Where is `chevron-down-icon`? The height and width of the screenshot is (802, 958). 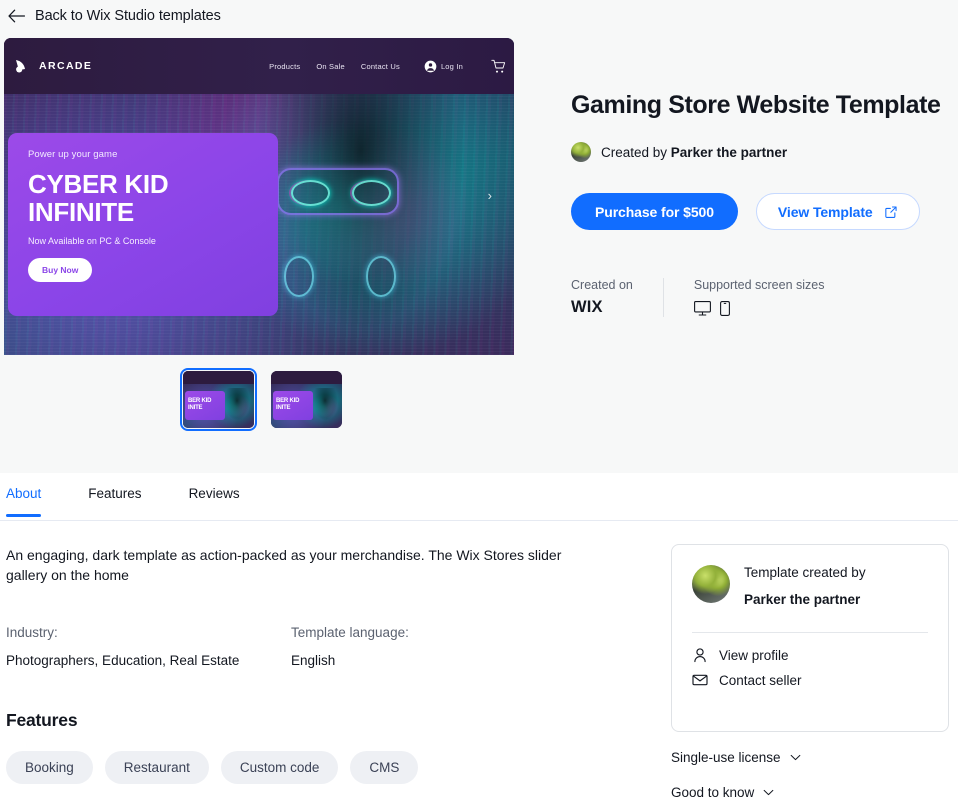 chevron-down-icon is located at coordinates (795, 757).